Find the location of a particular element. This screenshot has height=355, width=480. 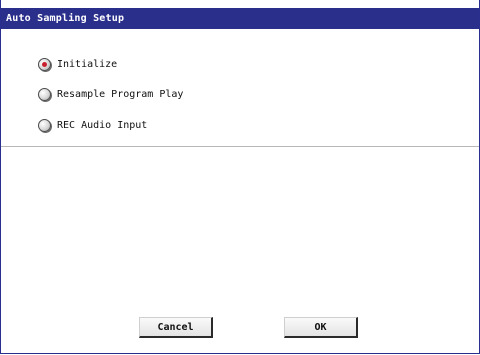

radio-button-rec-audio-input is located at coordinates (44, 125).